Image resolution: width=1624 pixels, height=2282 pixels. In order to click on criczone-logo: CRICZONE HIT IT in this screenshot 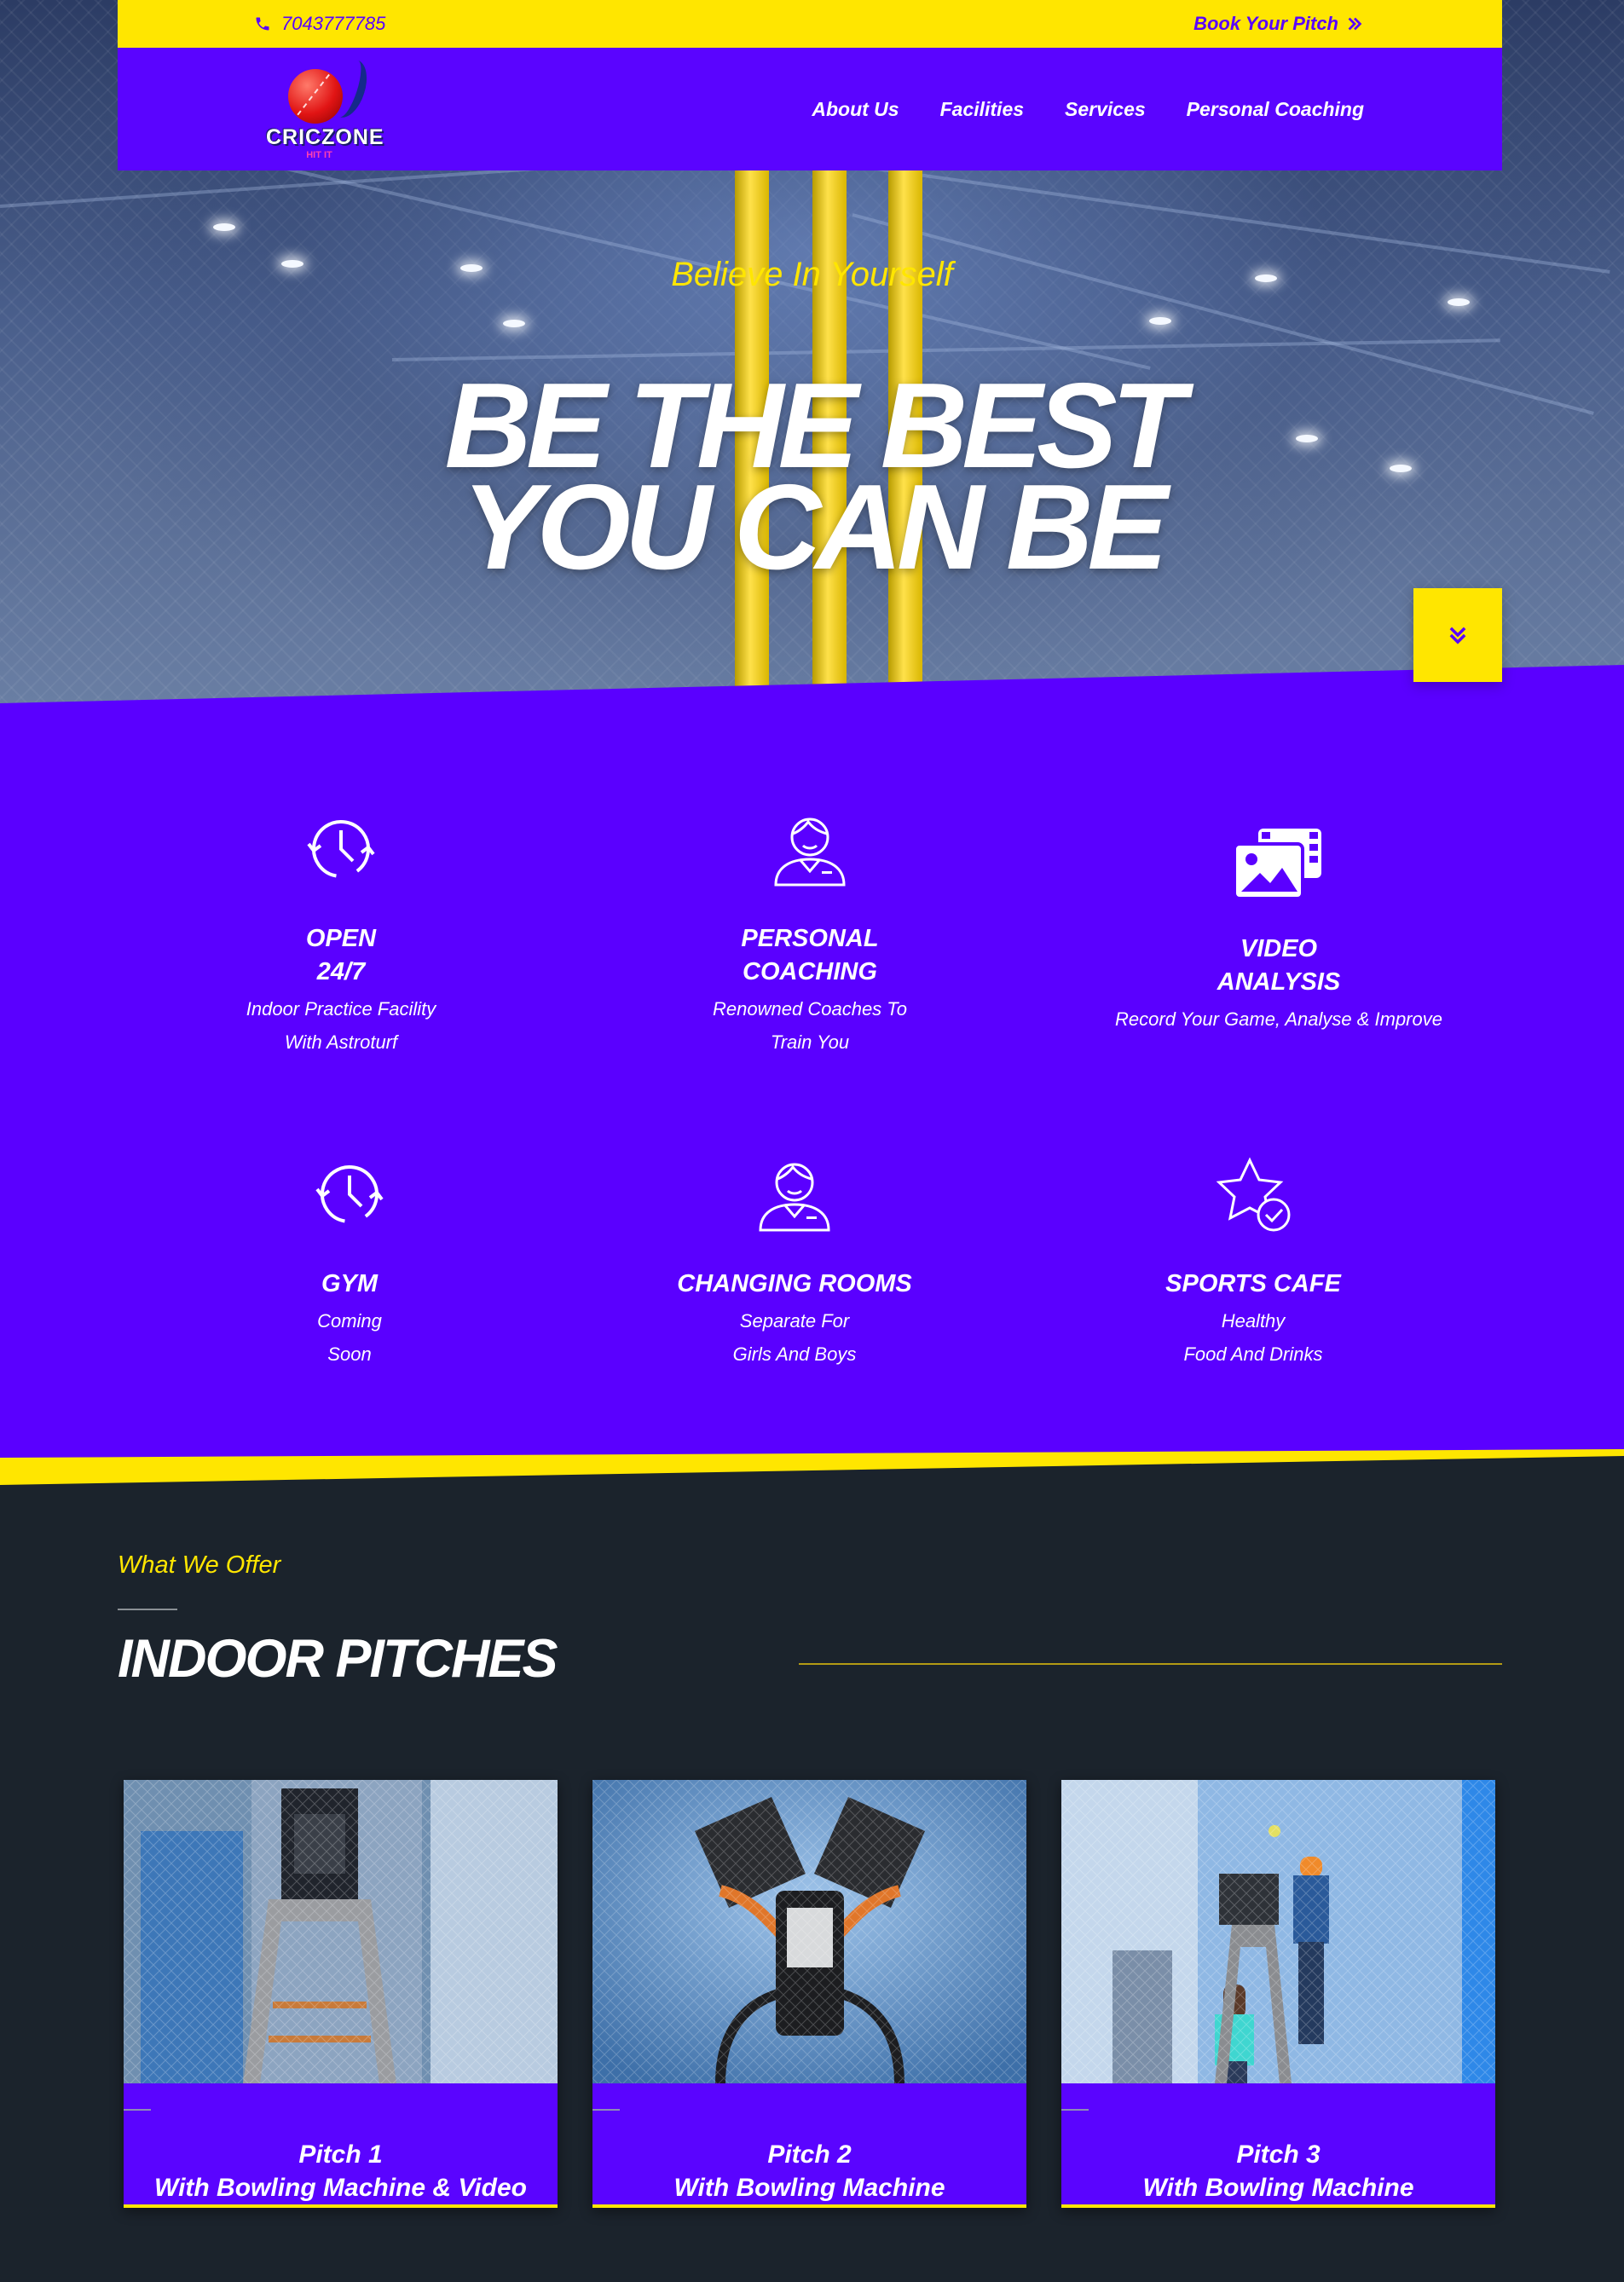, I will do `click(325, 110)`.